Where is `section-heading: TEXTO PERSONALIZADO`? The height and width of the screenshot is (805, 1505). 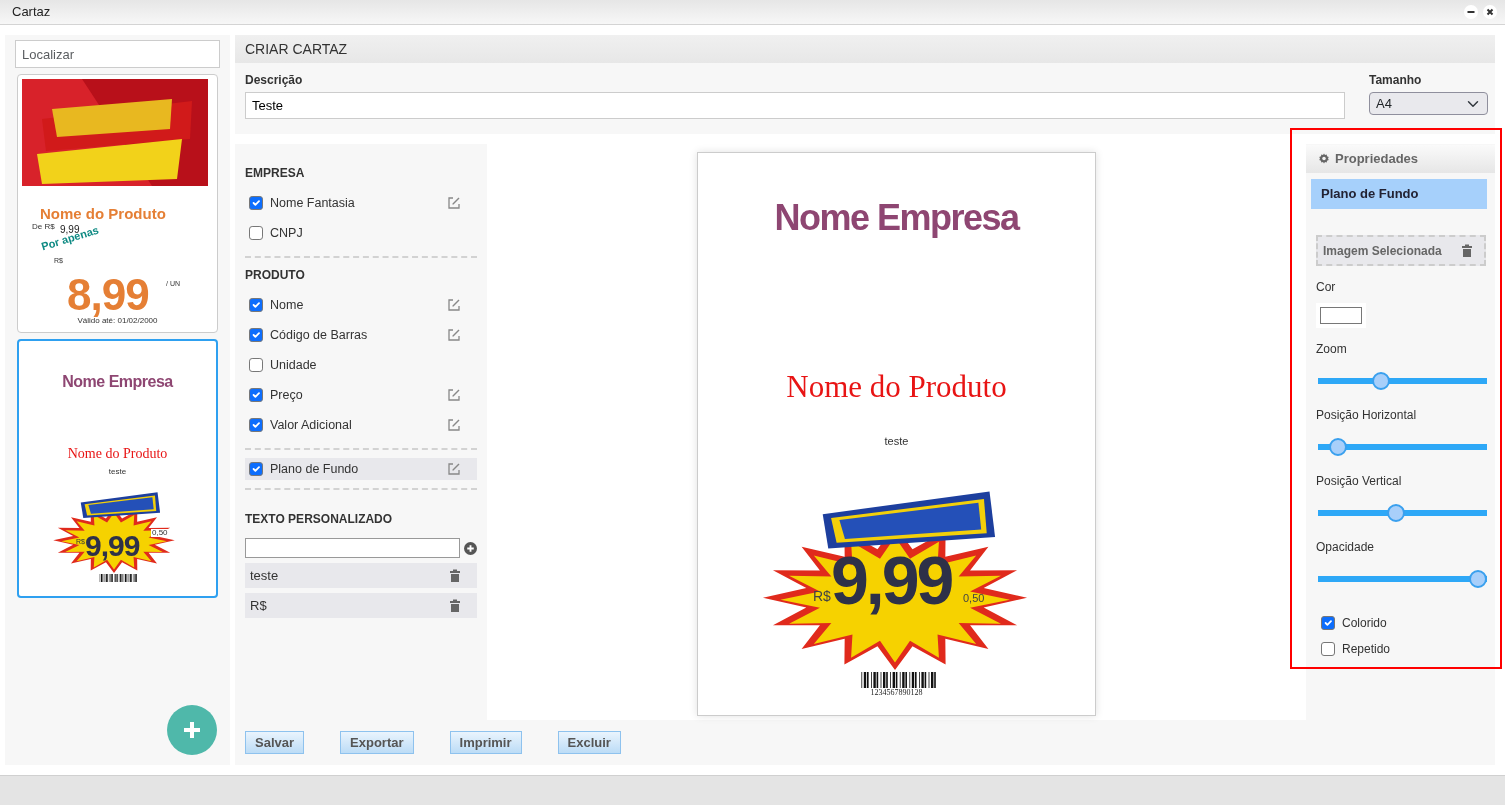 section-heading: TEXTO PERSONALIZADO is located at coordinates (319, 519).